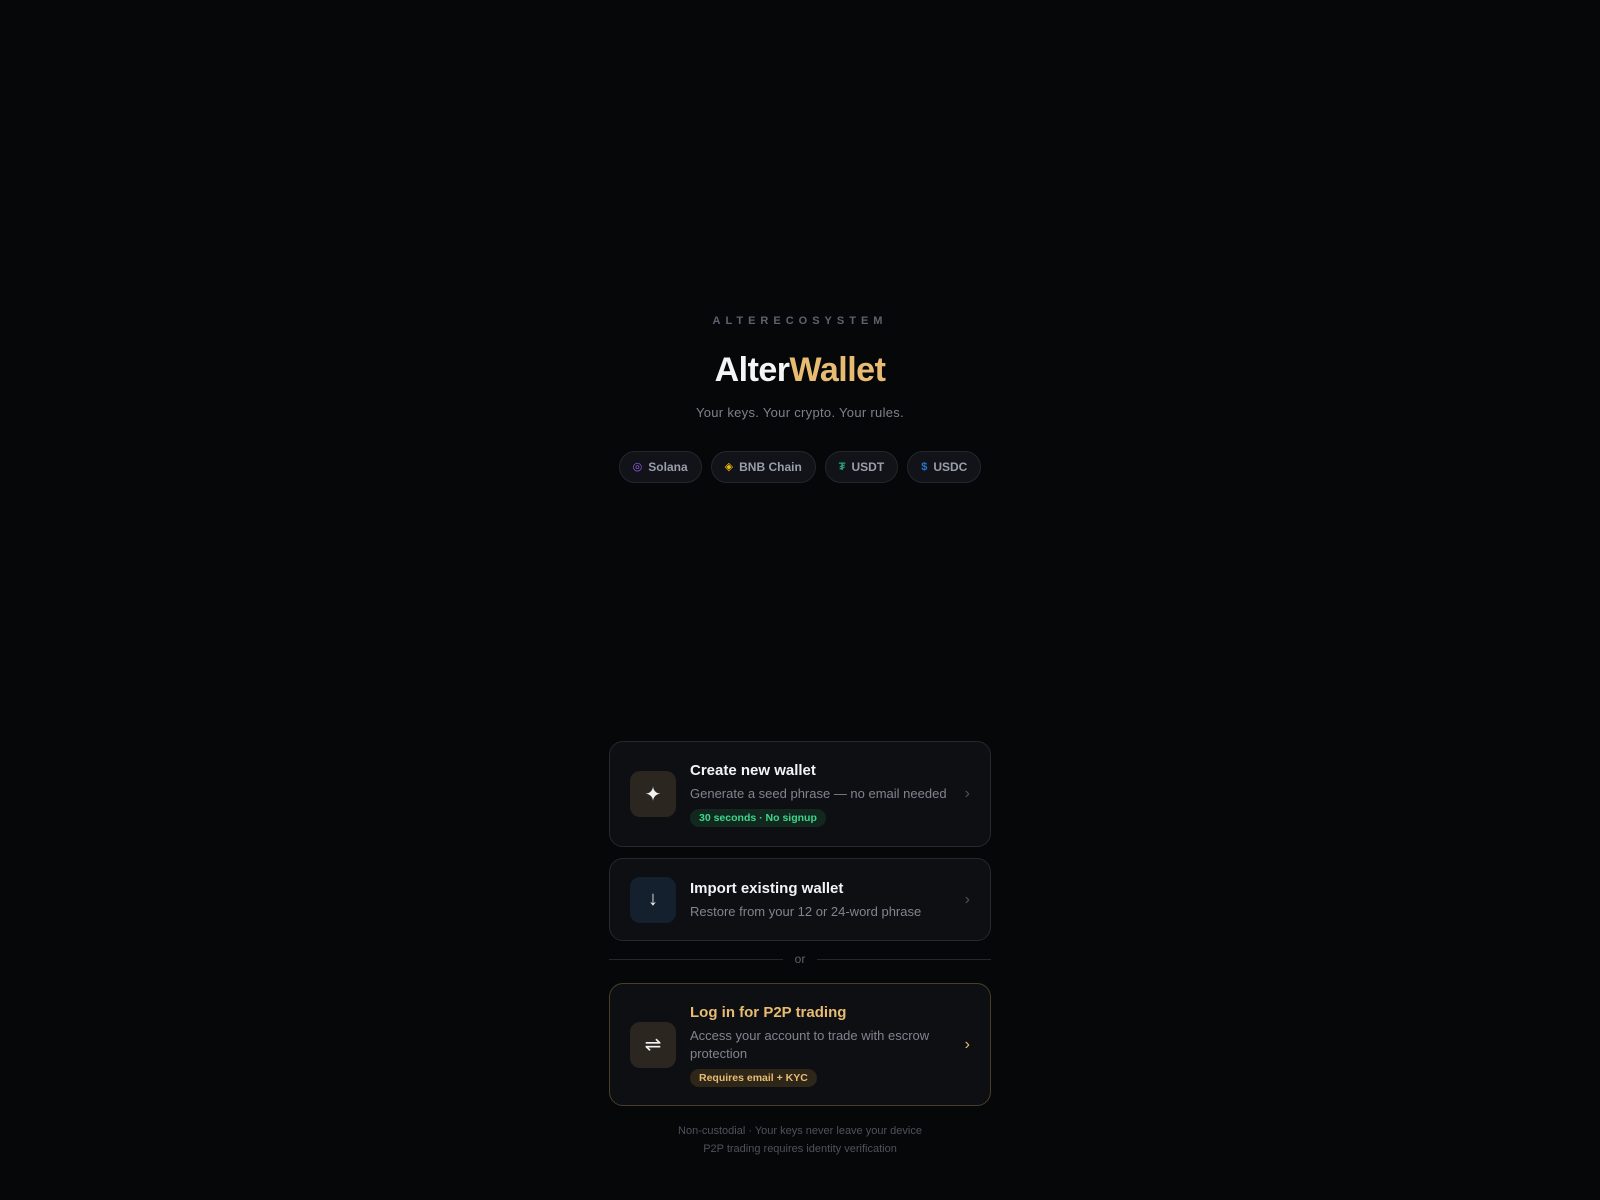 This screenshot has height=1200, width=1600. What do you see at coordinates (653, 899) in the screenshot?
I see `arrow-down-icon: ↓` at bounding box center [653, 899].